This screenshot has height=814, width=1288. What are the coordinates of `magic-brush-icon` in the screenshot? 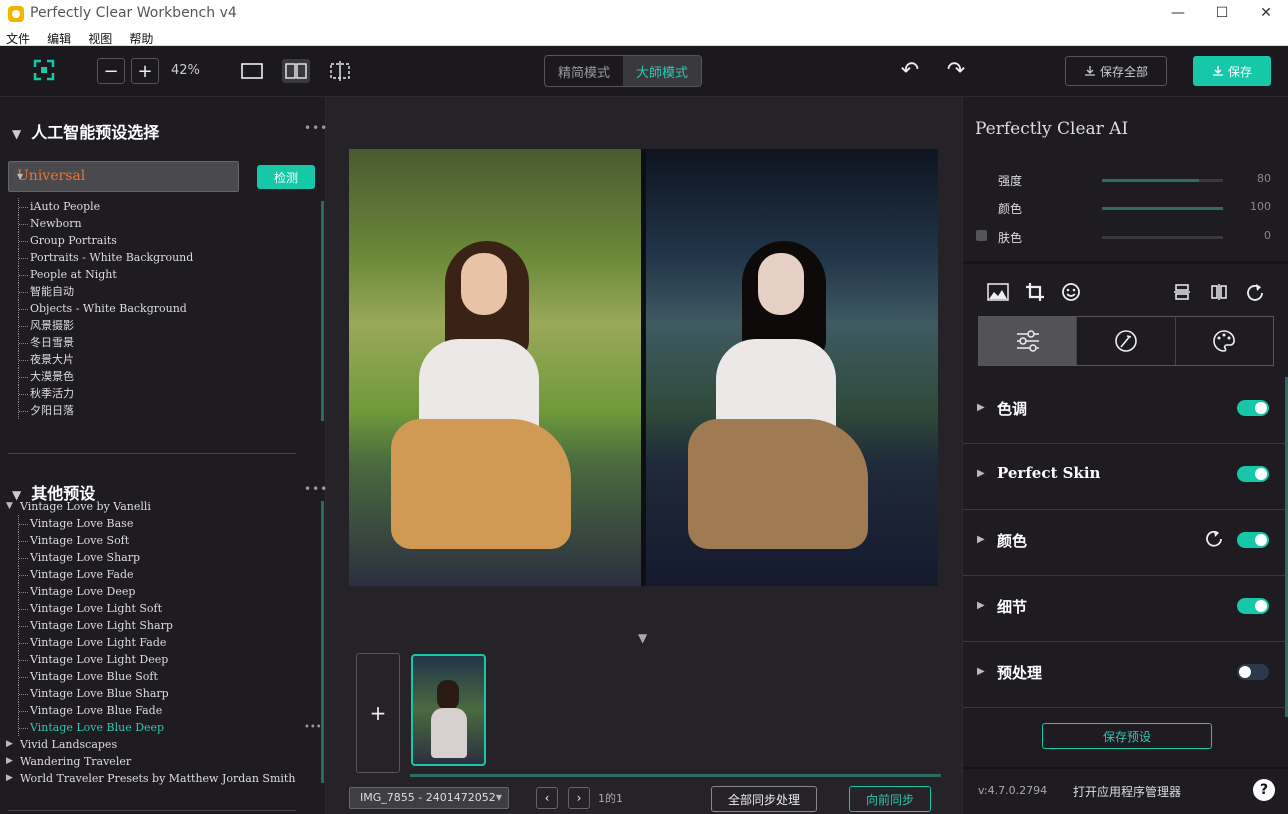 It's located at (1126, 341).